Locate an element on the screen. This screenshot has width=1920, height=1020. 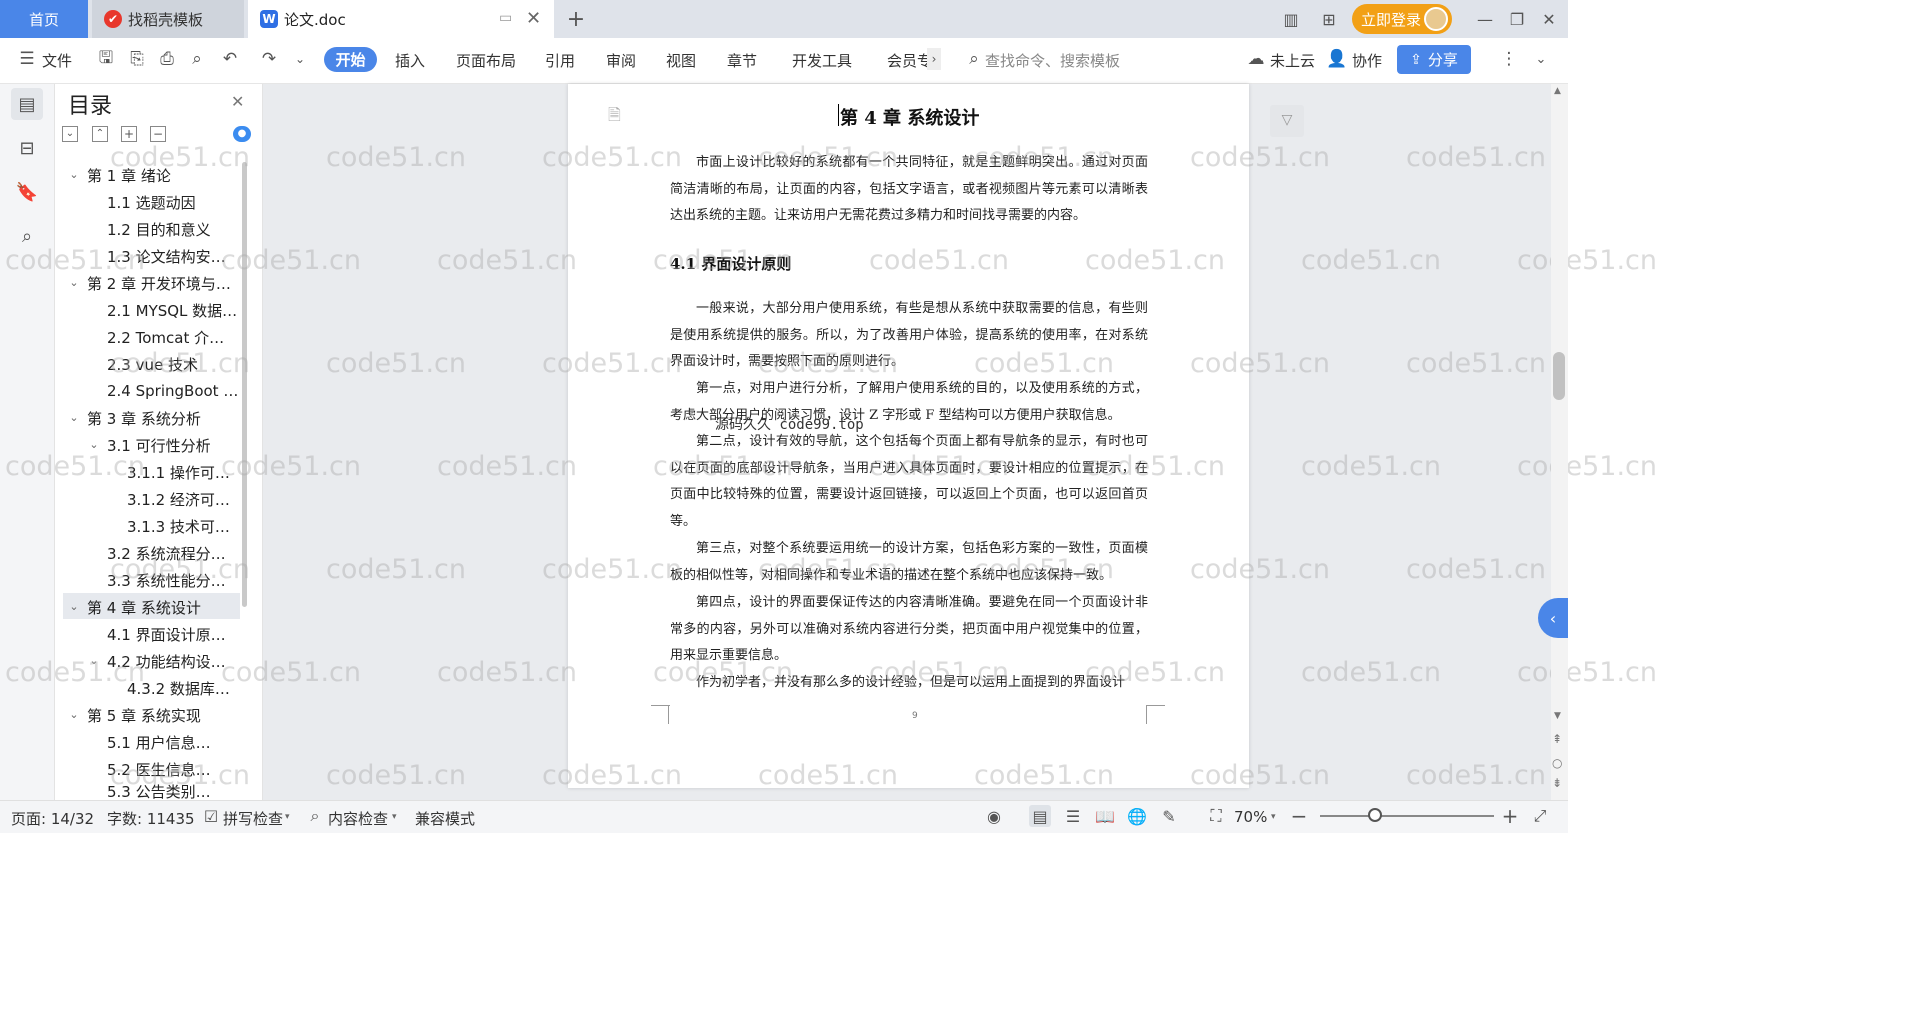
collaborate-button: 协作 is located at coordinates (1367, 60).